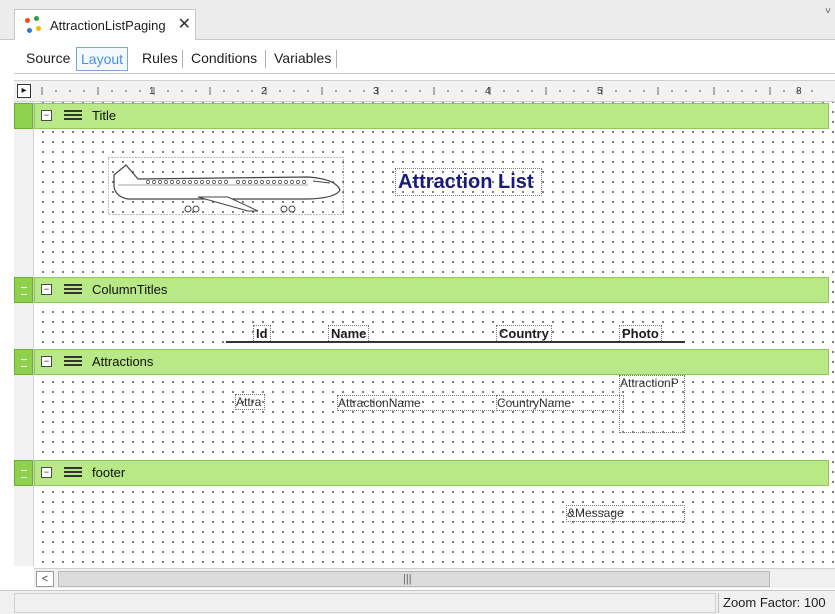 This screenshot has height=614, width=835. Describe the element at coordinates (534, 403) in the screenshot. I see `field-country-name-text: CountryName` at that location.